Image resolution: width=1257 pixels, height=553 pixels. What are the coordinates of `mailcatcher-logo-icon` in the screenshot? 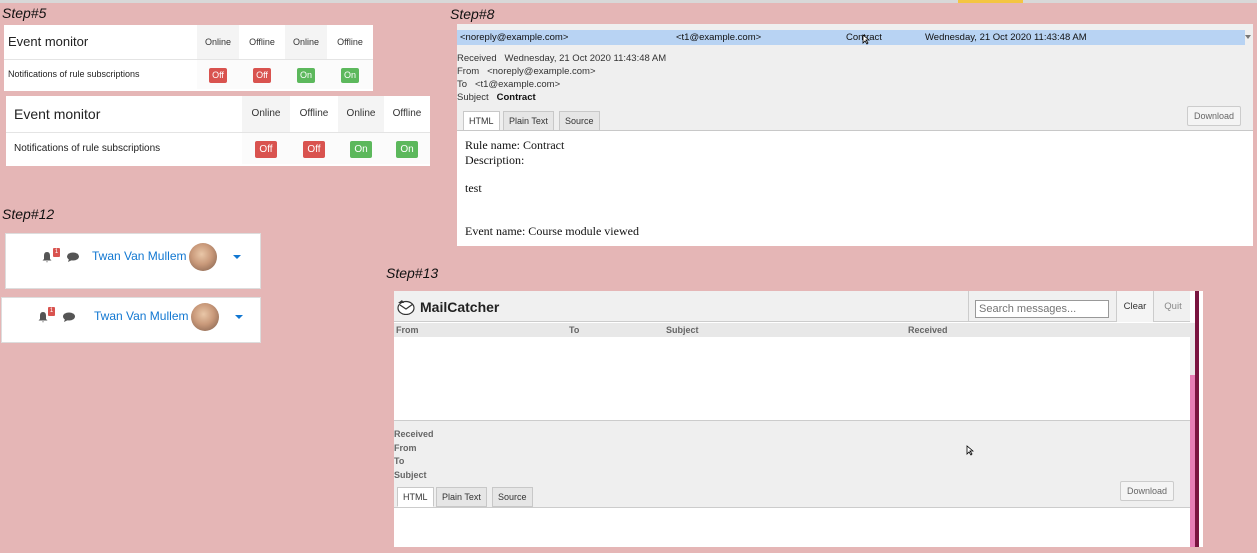 It's located at (406, 307).